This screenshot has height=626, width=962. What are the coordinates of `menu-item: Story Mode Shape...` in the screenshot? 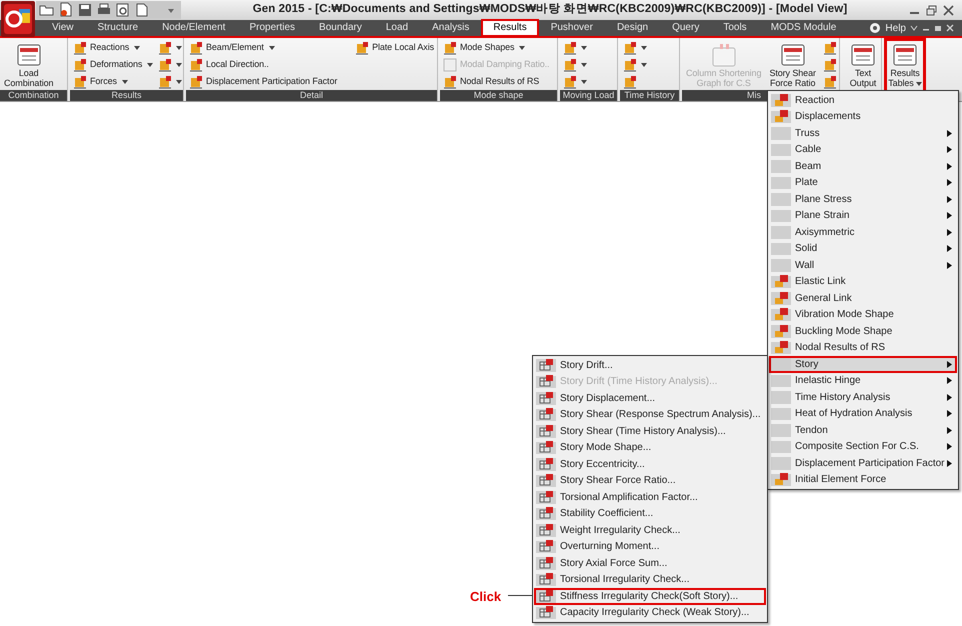 It's located at (650, 448).